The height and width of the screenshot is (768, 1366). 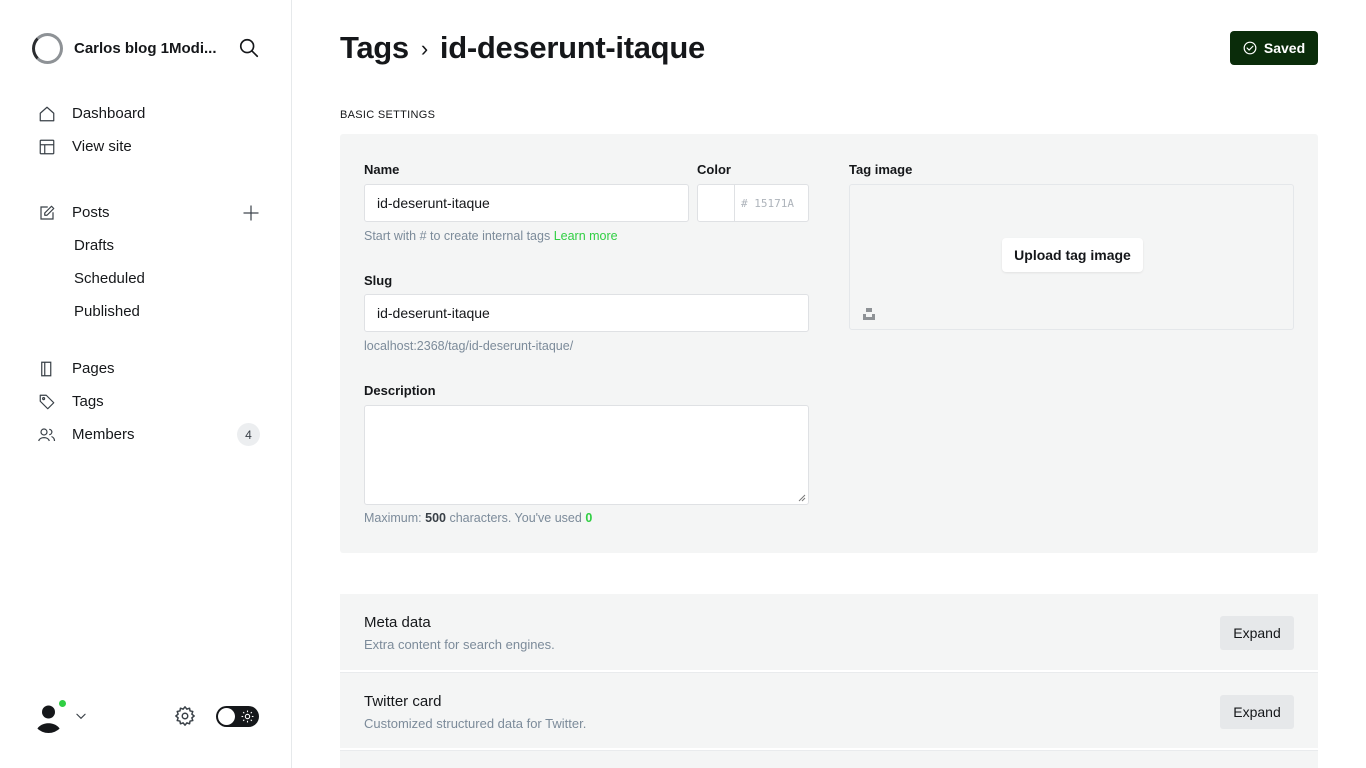 What do you see at coordinates (81, 716) in the screenshot?
I see `chevron-down-icon` at bounding box center [81, 716].